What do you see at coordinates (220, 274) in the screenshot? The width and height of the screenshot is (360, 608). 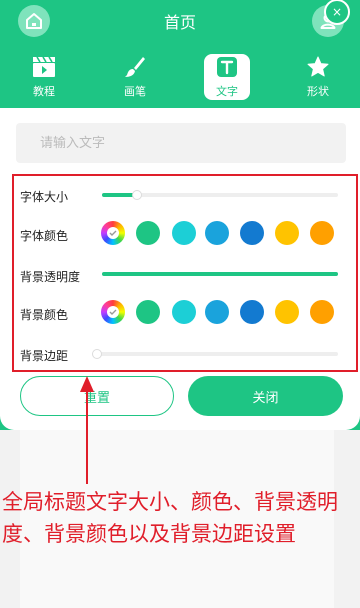 I see `bg-opacity-slider-fill` at bounding box center [220, 274].